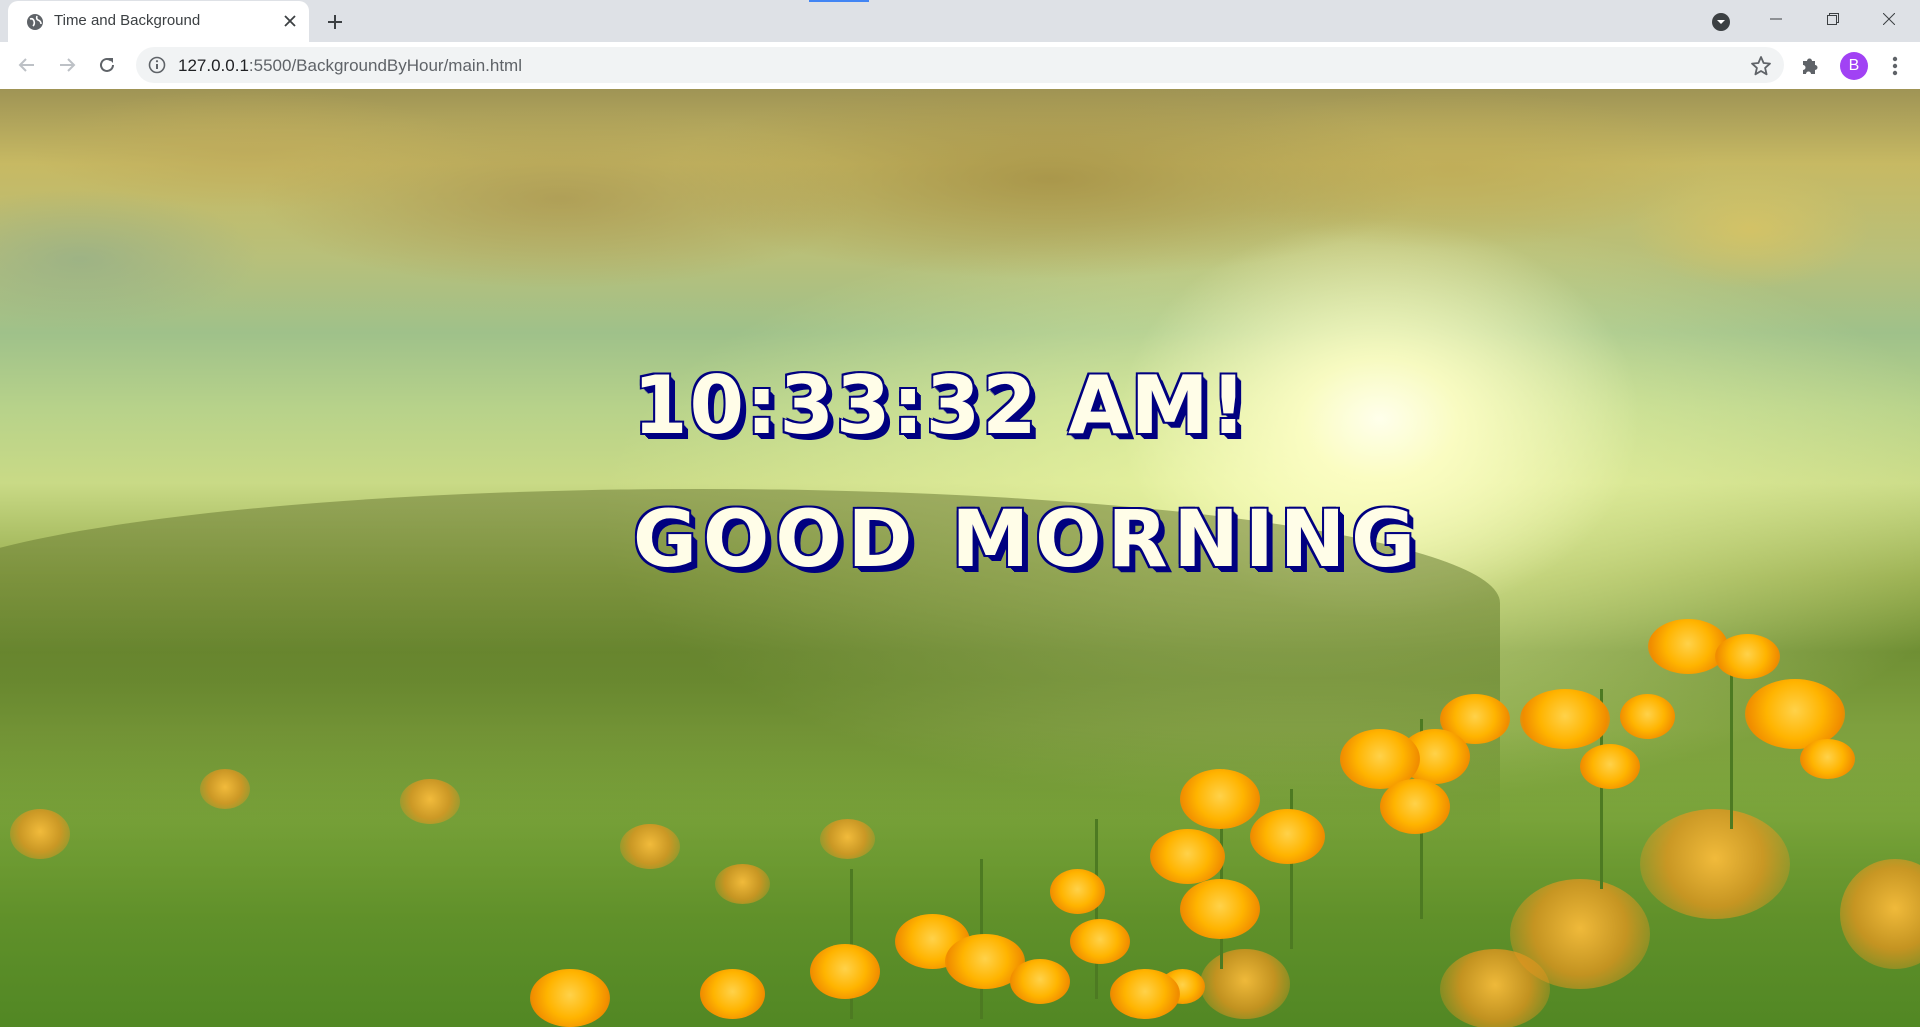  What do you see at coordinates (335, 22) in the screenshot?
I see `plus-icon` at bounding box center [335, 22].